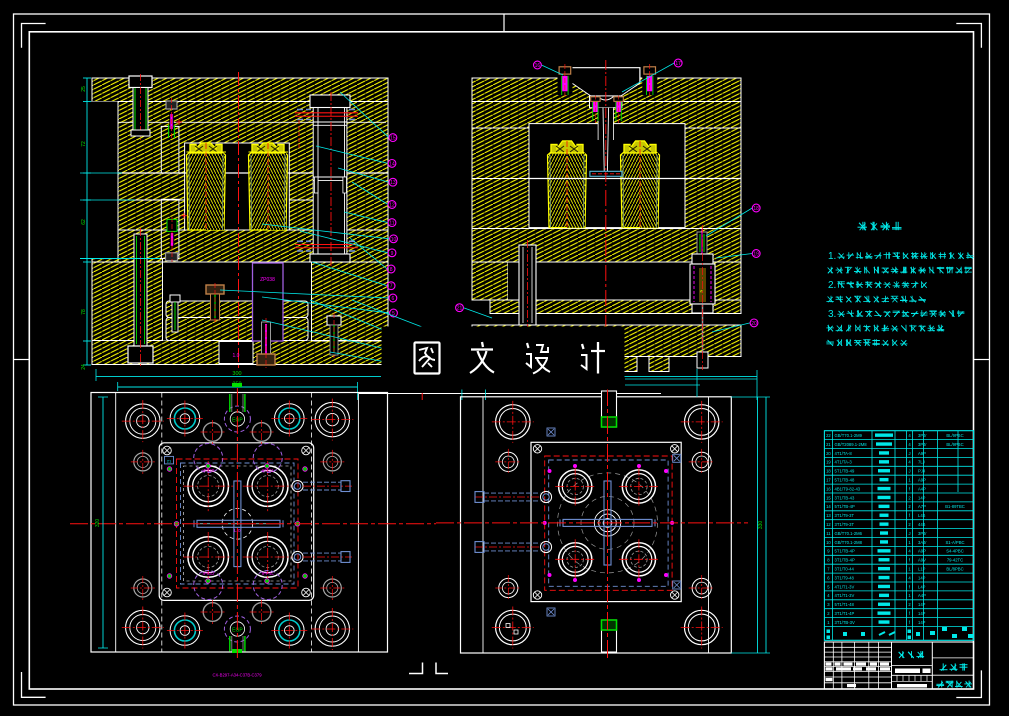 This screenshot has width=1009, height=716. What do you see at coordinates (922, 506) in the screenshot?
I see `svg-text: A7P` at bounding box center [922, 506].